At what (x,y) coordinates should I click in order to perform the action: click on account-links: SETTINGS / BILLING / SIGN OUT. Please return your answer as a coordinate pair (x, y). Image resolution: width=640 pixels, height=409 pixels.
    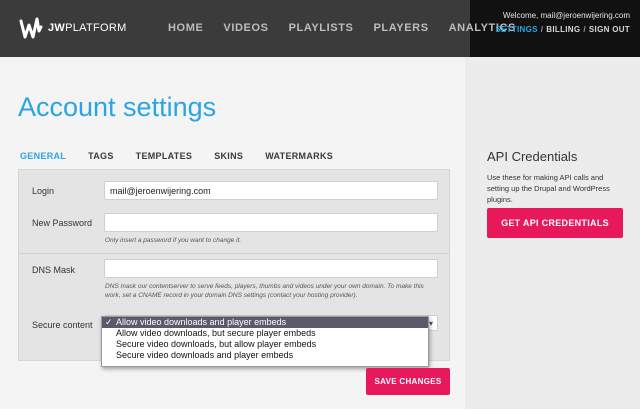
    Looking at the image, I should click on (562, 29).